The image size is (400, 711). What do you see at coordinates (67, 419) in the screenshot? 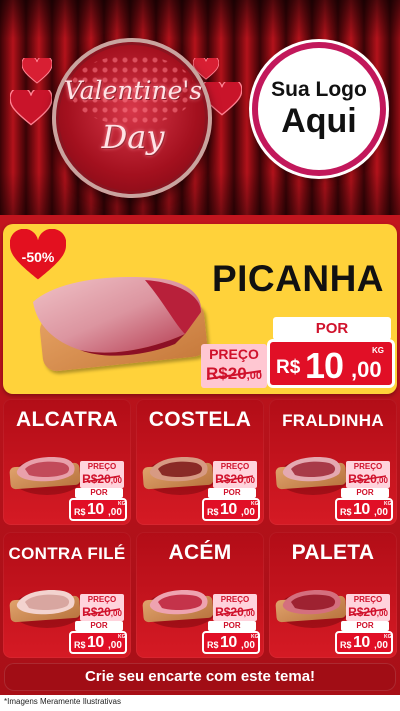
I see `product-name: ALCATRA` at bounding box center [67, 419].